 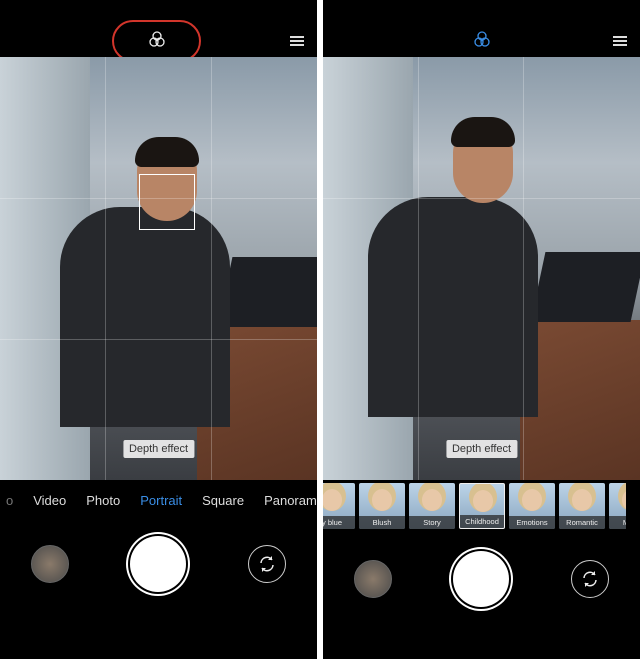 I want to click on filter-maze: Maze, so click(x=617, y=506).